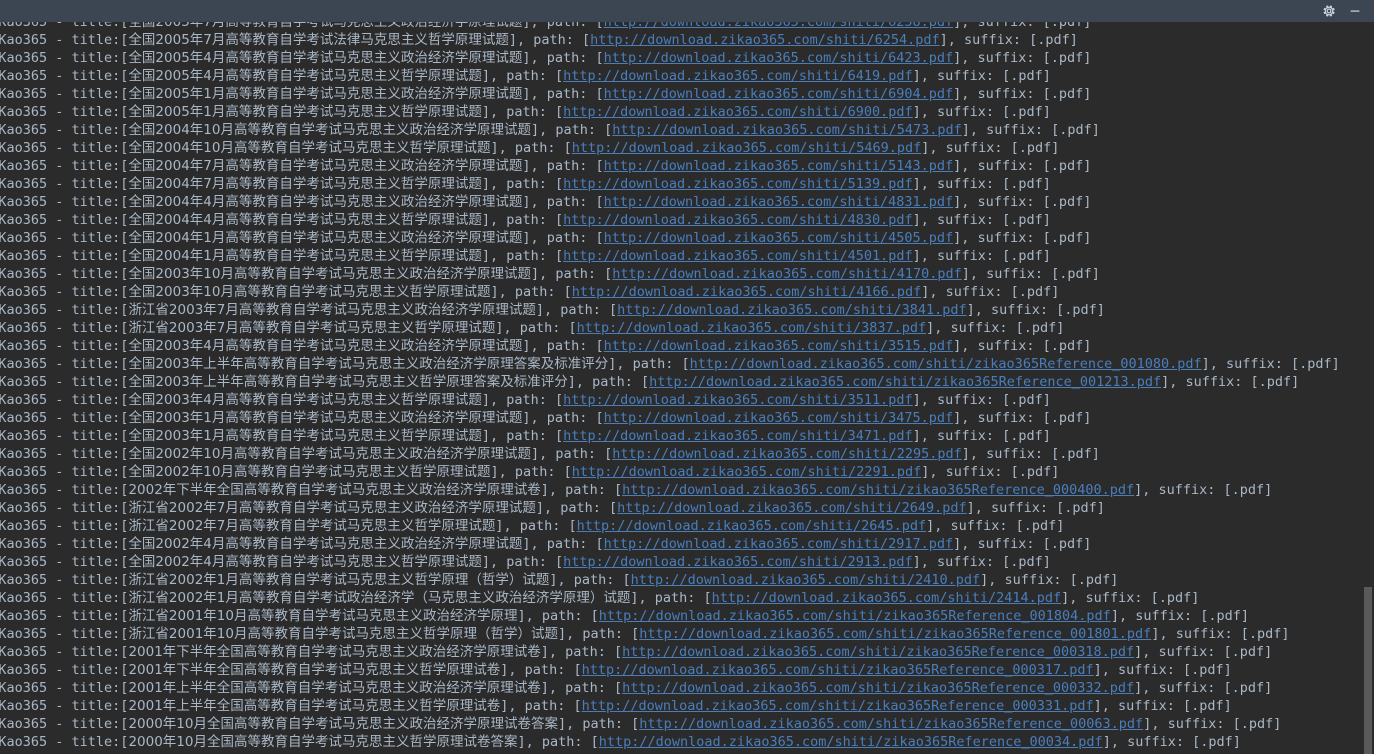 Image resolution: width=1374 pixels, height=754 pixels. What do you see at coordinates (325, 58) in the screenshot?
I see `log-line-title: 全国2005年4月高等教育自学考试马克思主义政治经济学原理试题` at bounding box center [325, 58].